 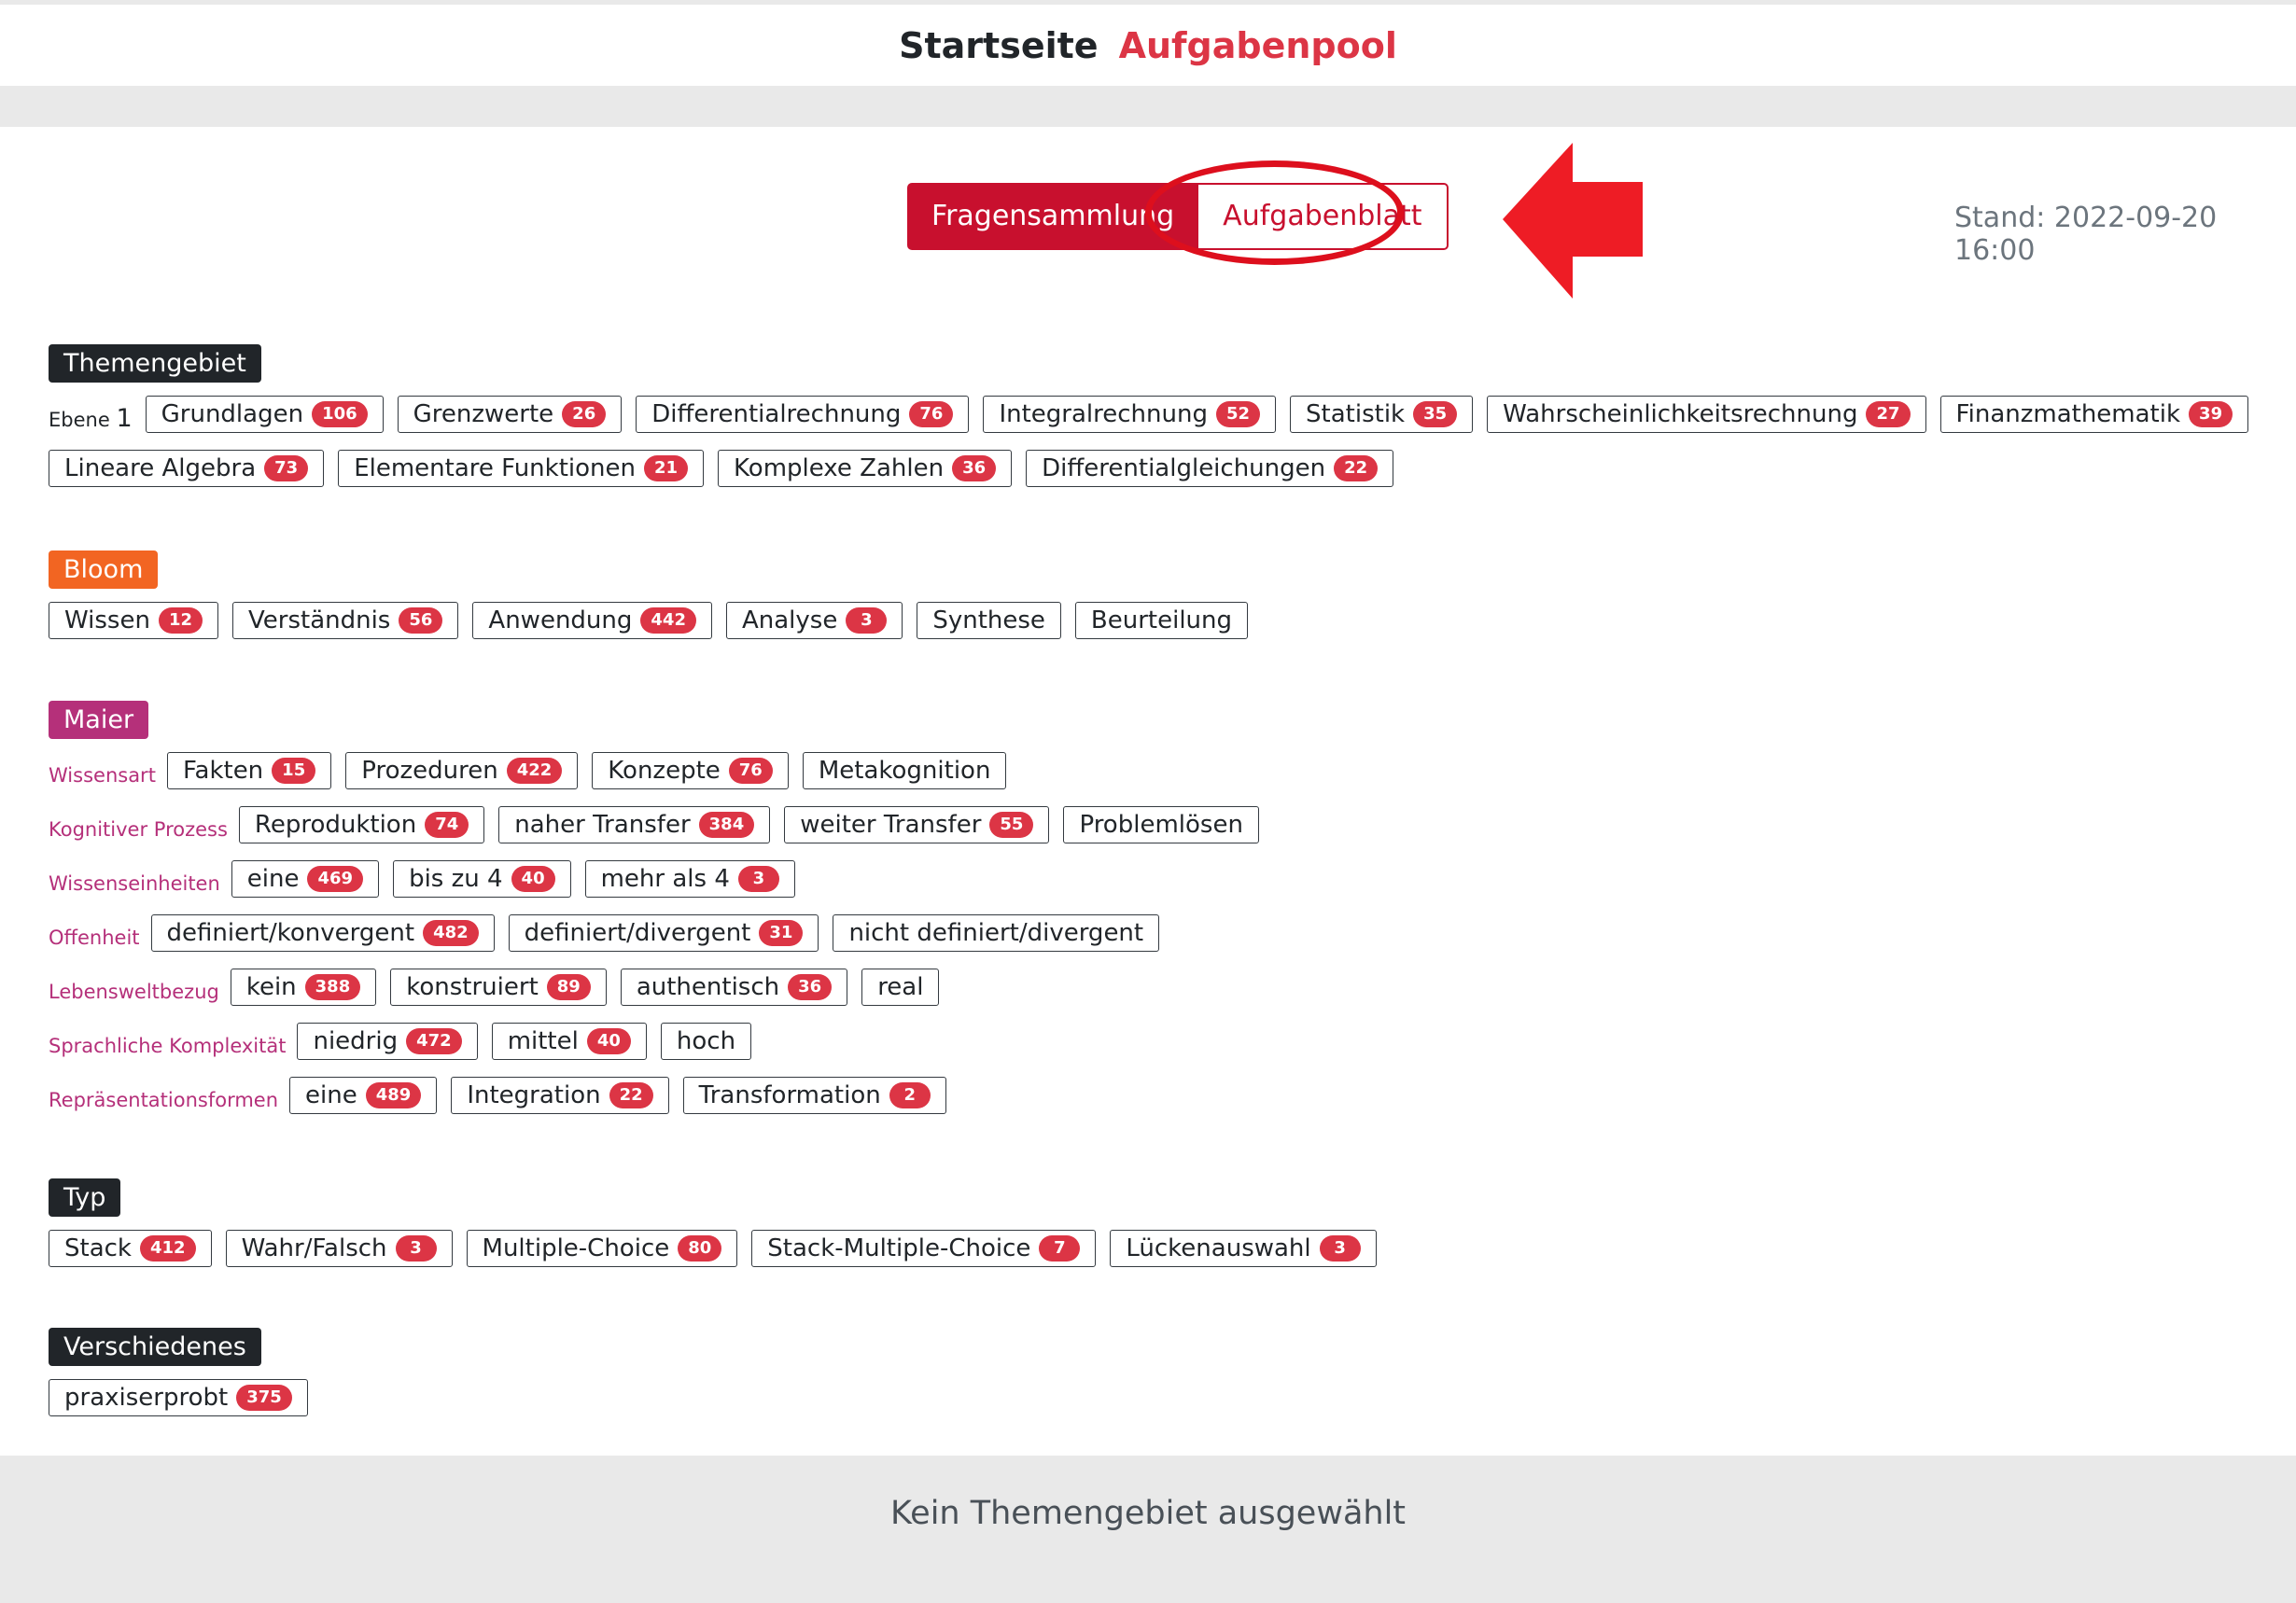 I want to click on chip-differentialrechnung: Differentialrechnung 76, so click(x=803, y=414).